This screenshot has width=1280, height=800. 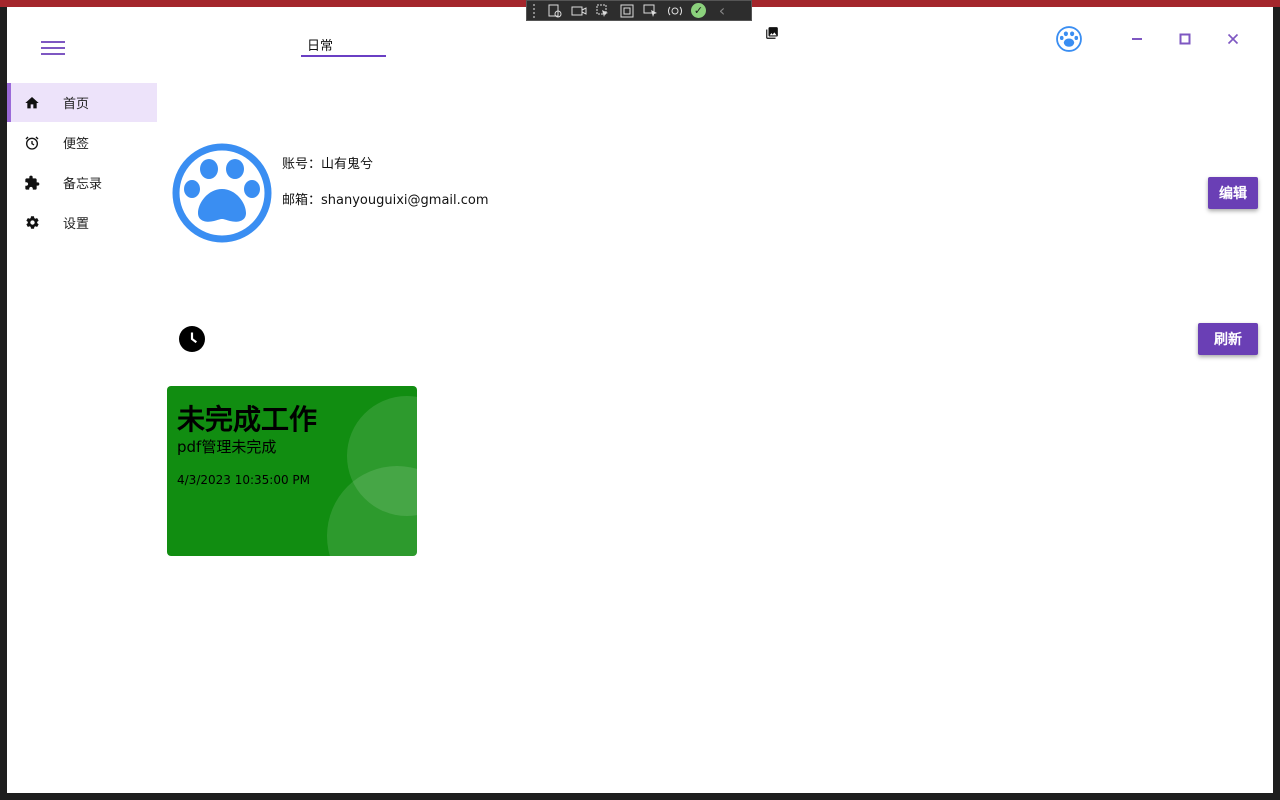 What do you see at coordinates (639, 10) in the screenshot?
I see `debug-toolbar: ✓ ‹` at bounding box center [639, 10].